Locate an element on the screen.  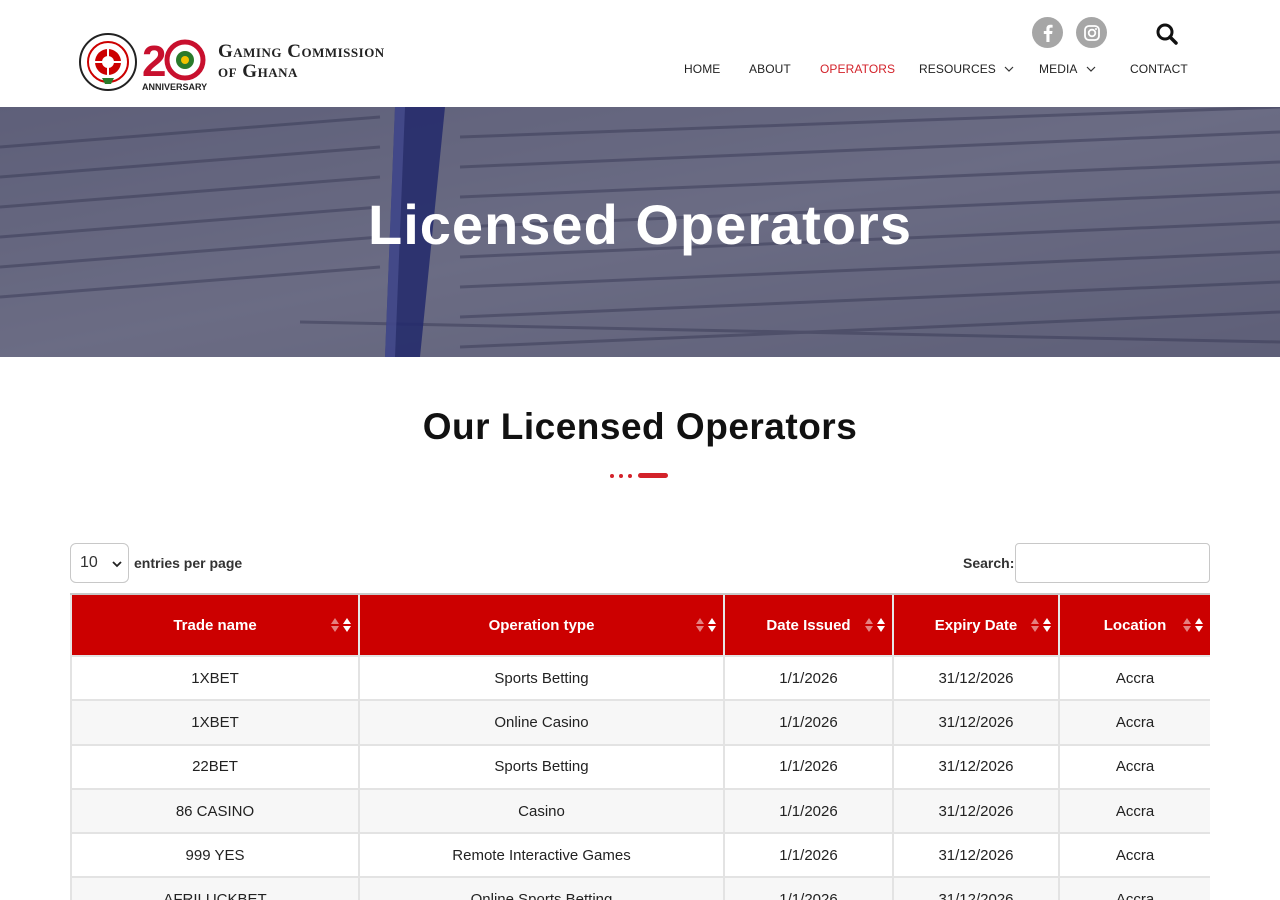
nav-media: MEDIA is located at coordinates (1067, 69).